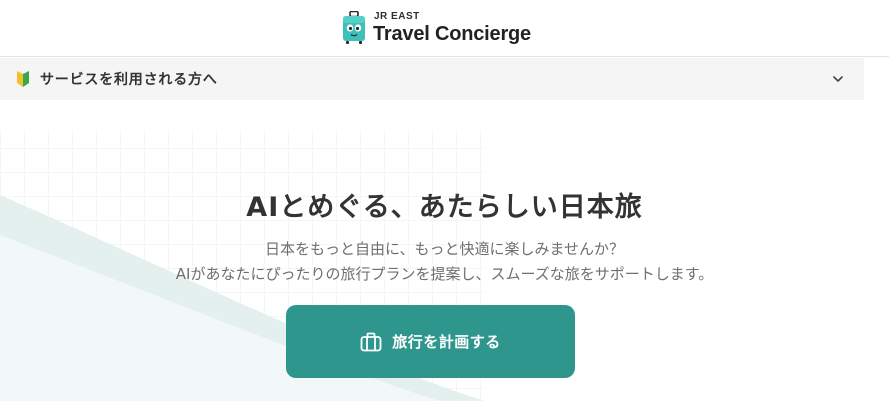  Describe the element at coordinates (452, 34) in the screenshot. I see `logo-title: Travel Concierge` at that location.